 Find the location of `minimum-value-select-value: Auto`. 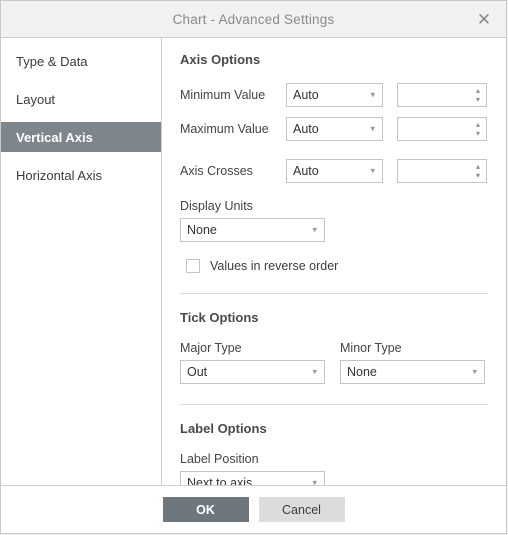

minimum-value-select-value: Auto is located at coordinates (306, 95).